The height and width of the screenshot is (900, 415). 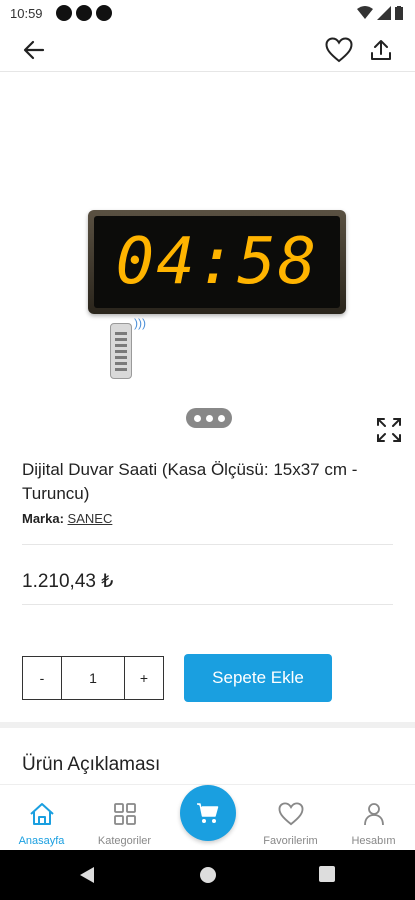 What do you see at coordinates (43, 518) in the screenshot?
I see `brand-label: Marka:` at bounding box center [43, 518].